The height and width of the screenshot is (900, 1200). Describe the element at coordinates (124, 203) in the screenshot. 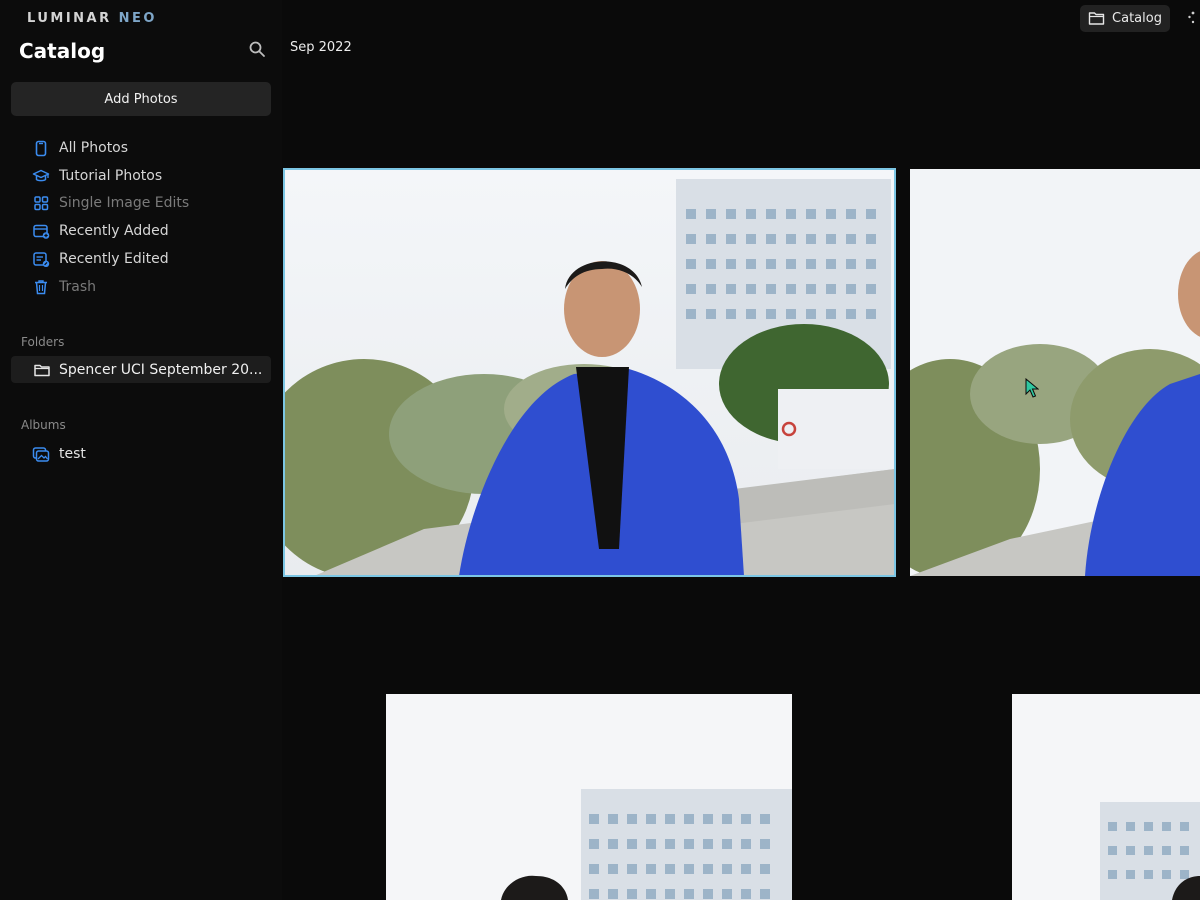

I see `sidebar-item-label: Single Image Edits` at that location.